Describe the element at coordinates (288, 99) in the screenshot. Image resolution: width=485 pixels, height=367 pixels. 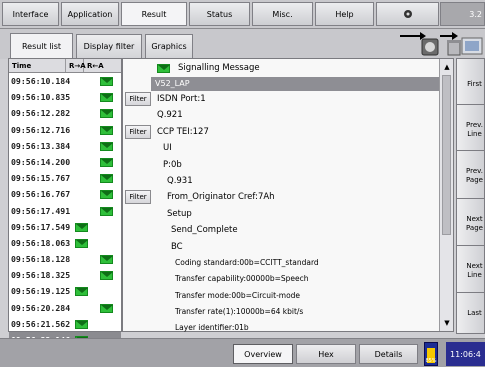
I see `detail-line: Filter ISDN Port:1` at that location.